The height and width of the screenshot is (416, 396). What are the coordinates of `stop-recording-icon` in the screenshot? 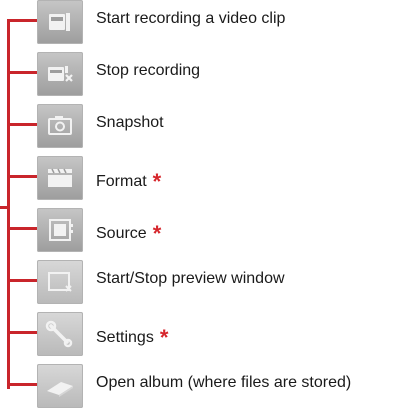 It's located at (60, 74).